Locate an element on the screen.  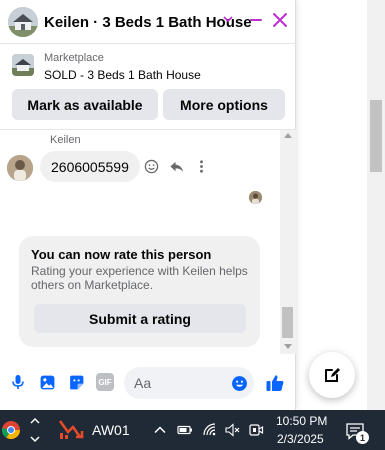
volume-muted-icon is located at coordinates (232, 430).